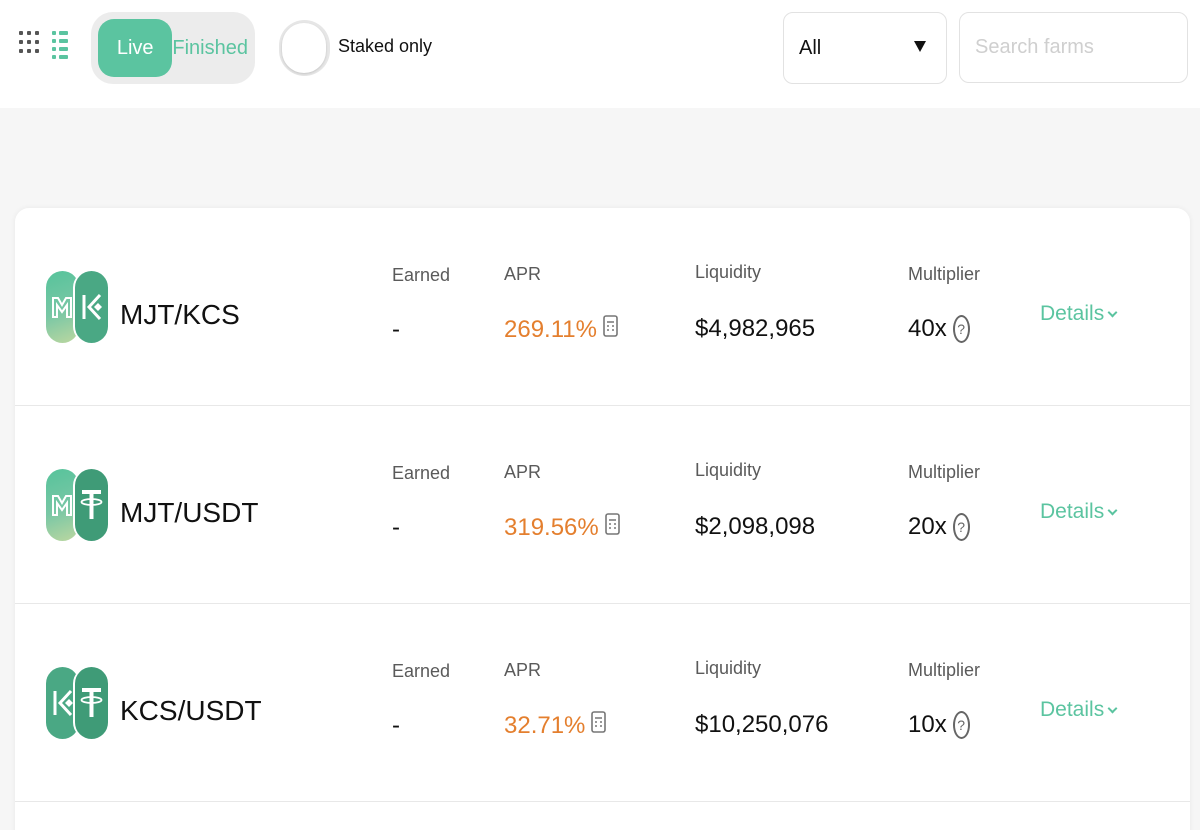  I want to click on farm-filter-select: All, so click(865, 48).